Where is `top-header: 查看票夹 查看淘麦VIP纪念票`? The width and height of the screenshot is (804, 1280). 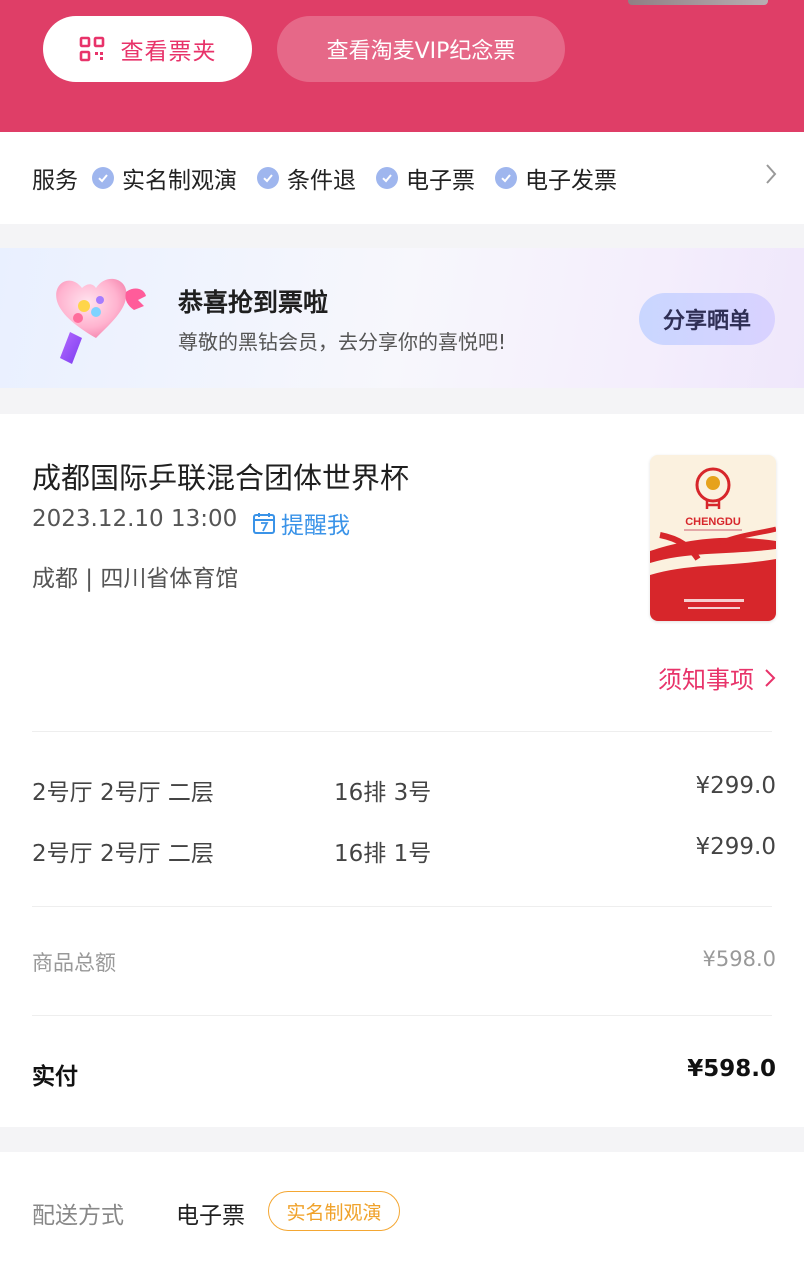 top-header: 查看票夹 查看淘麦VIP纪念票 is located at coordinates (402, 66).